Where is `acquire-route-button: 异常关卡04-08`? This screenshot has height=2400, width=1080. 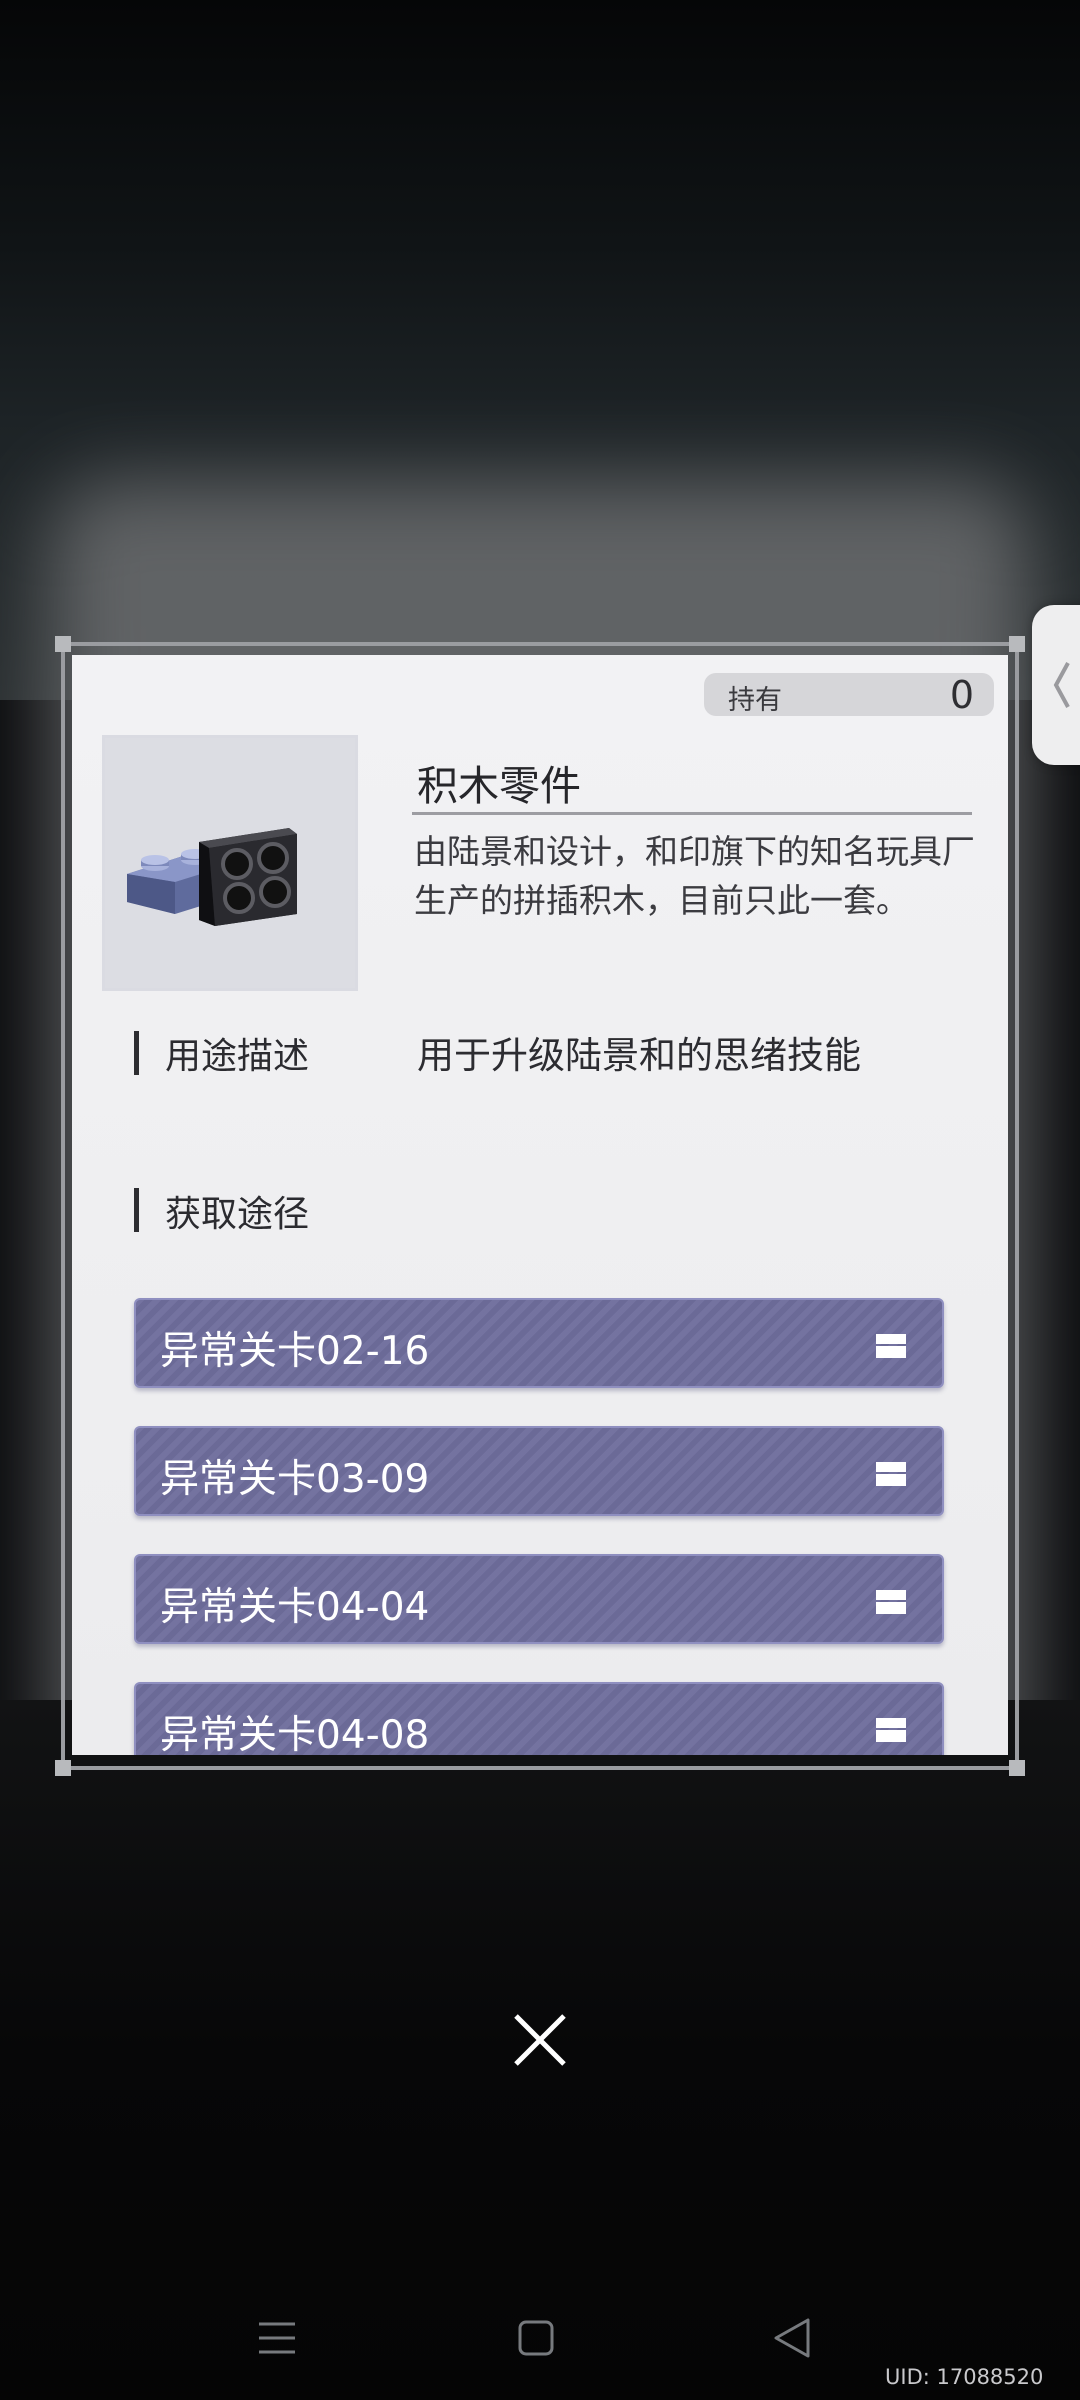 acquire-route-button: 异常关卡04-08 is located at coordinates (539, 1718).